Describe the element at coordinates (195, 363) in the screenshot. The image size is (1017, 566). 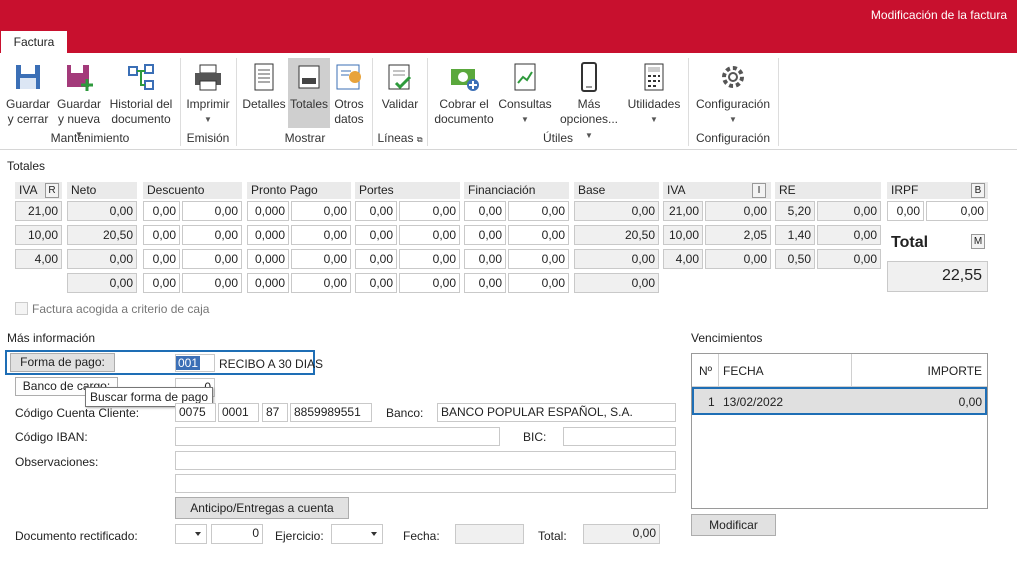
I see `forma-pago-code-input: 001` at that location.